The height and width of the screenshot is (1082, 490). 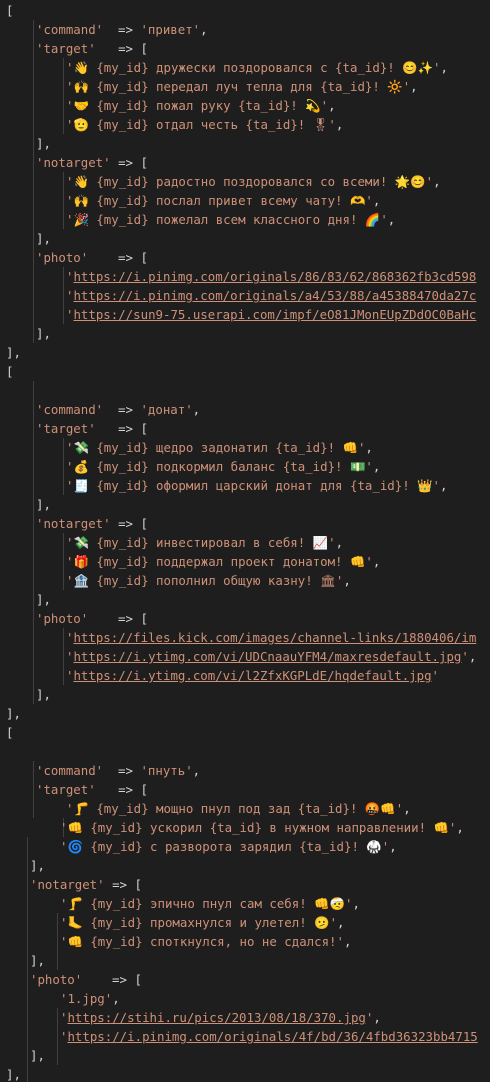 I want to click on string-token: 'донат', so click(x=166, y=409).